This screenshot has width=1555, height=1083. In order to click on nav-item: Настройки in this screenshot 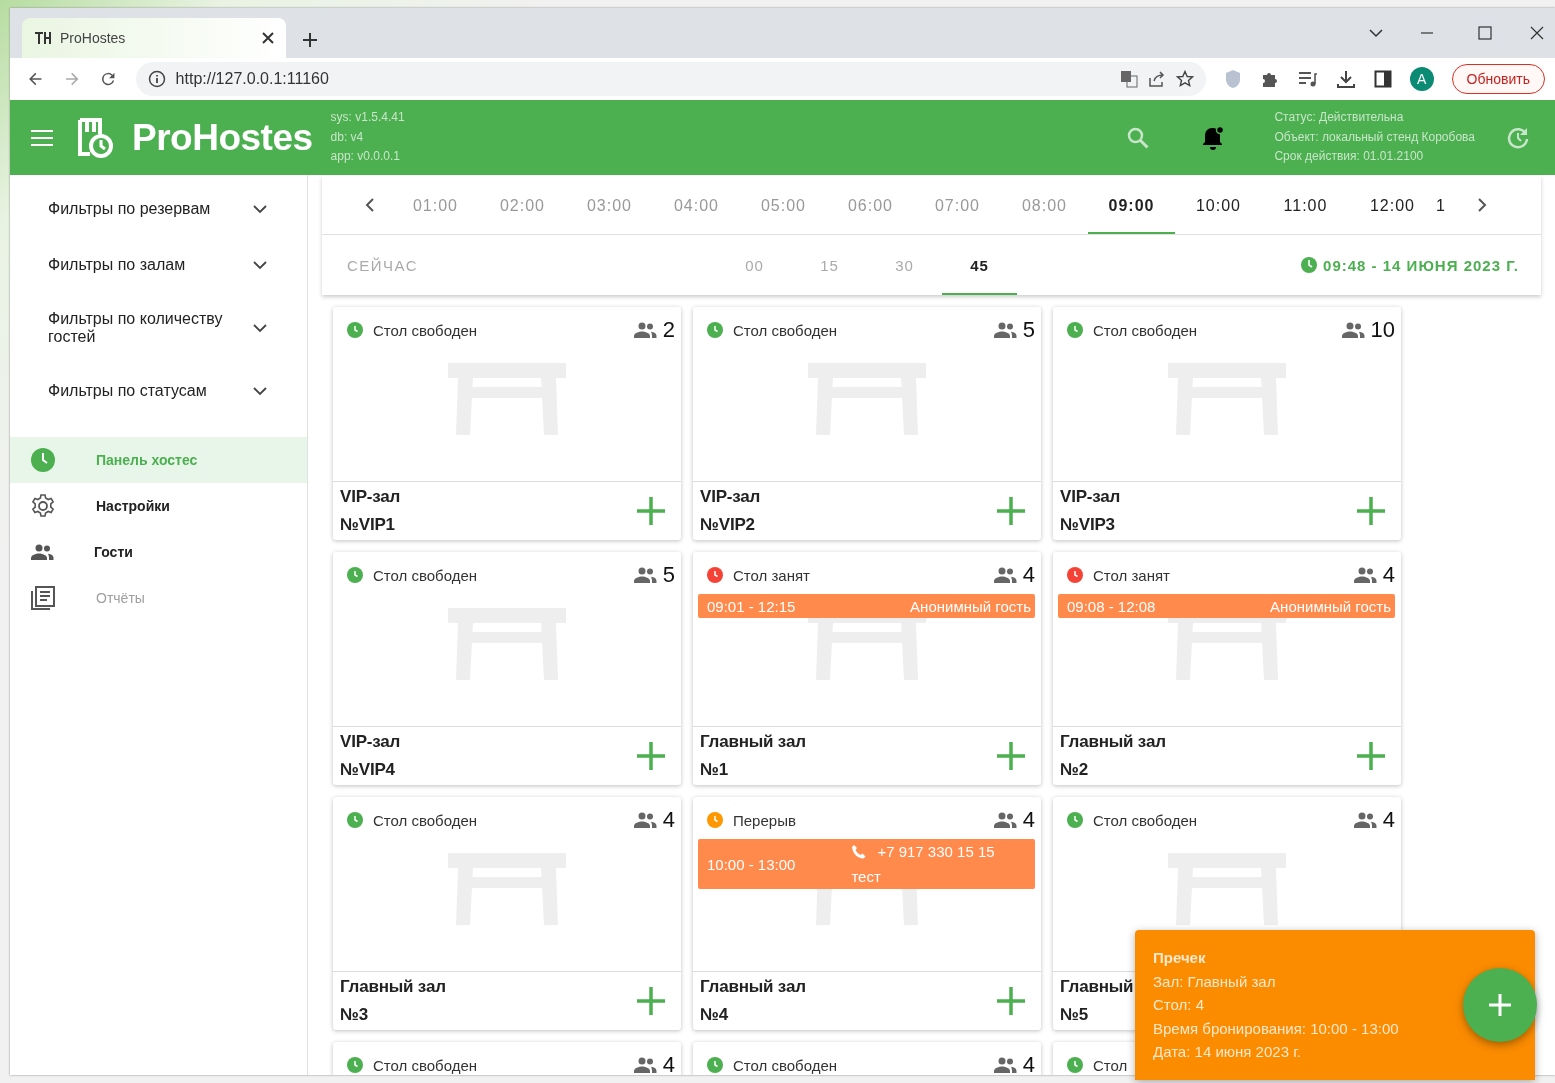, I will do `click(158, 506)`.